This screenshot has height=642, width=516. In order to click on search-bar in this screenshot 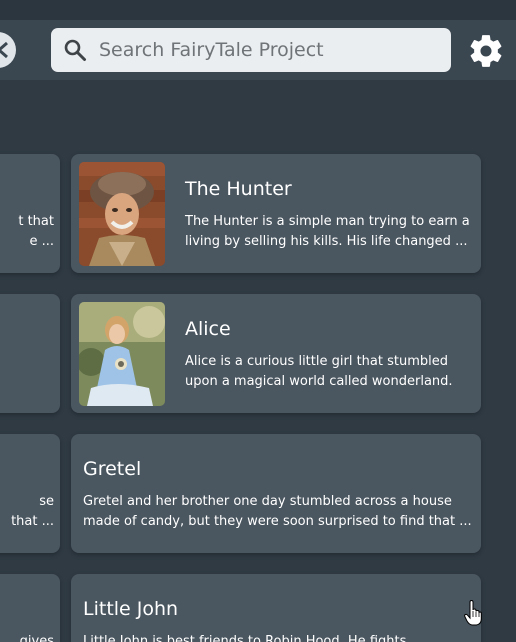, I will do `click(251, 50)`.